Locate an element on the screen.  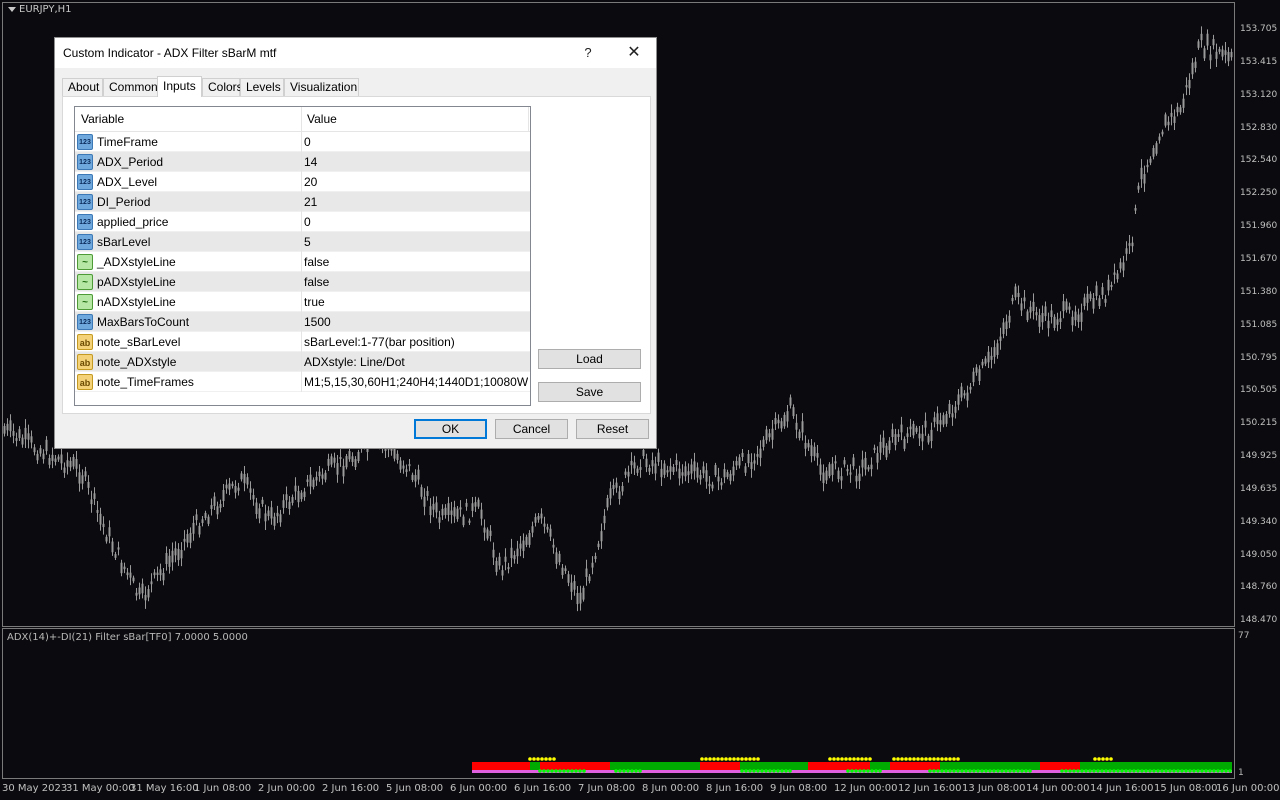
numeric-icon: 123 is located at coordinates (85, 242).